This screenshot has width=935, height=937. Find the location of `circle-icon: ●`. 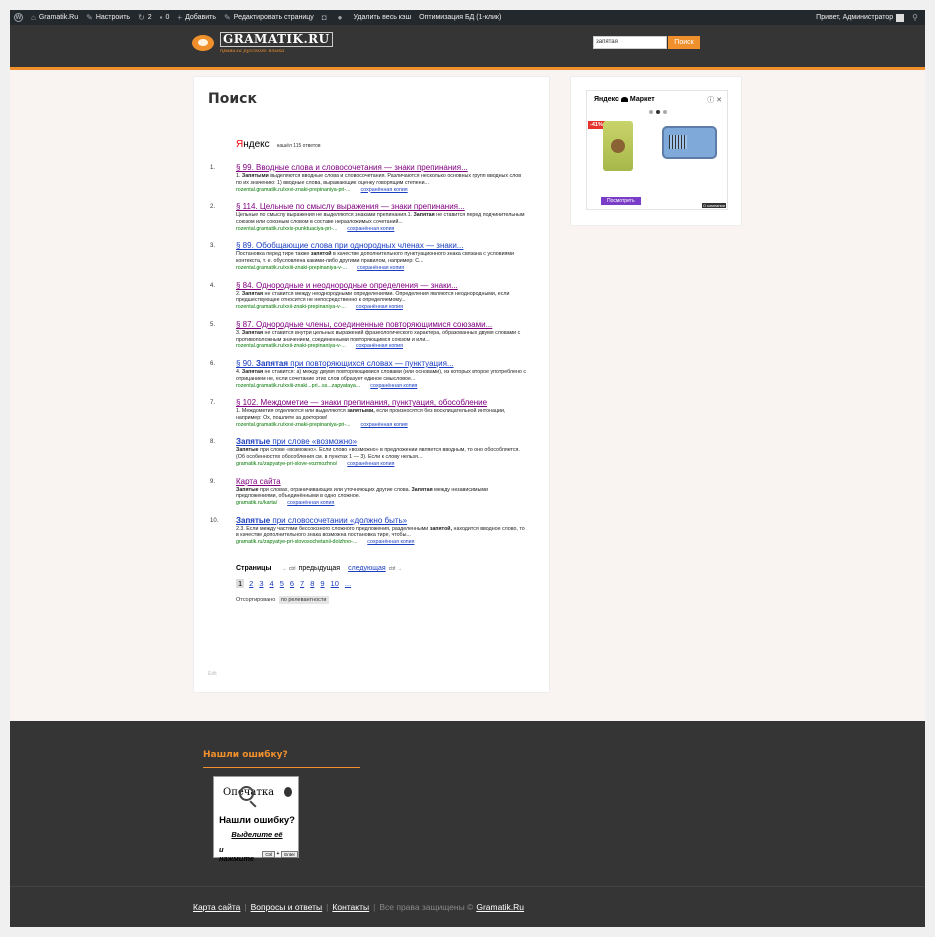

circle-icon: ● is located at coordinates (340, 17).